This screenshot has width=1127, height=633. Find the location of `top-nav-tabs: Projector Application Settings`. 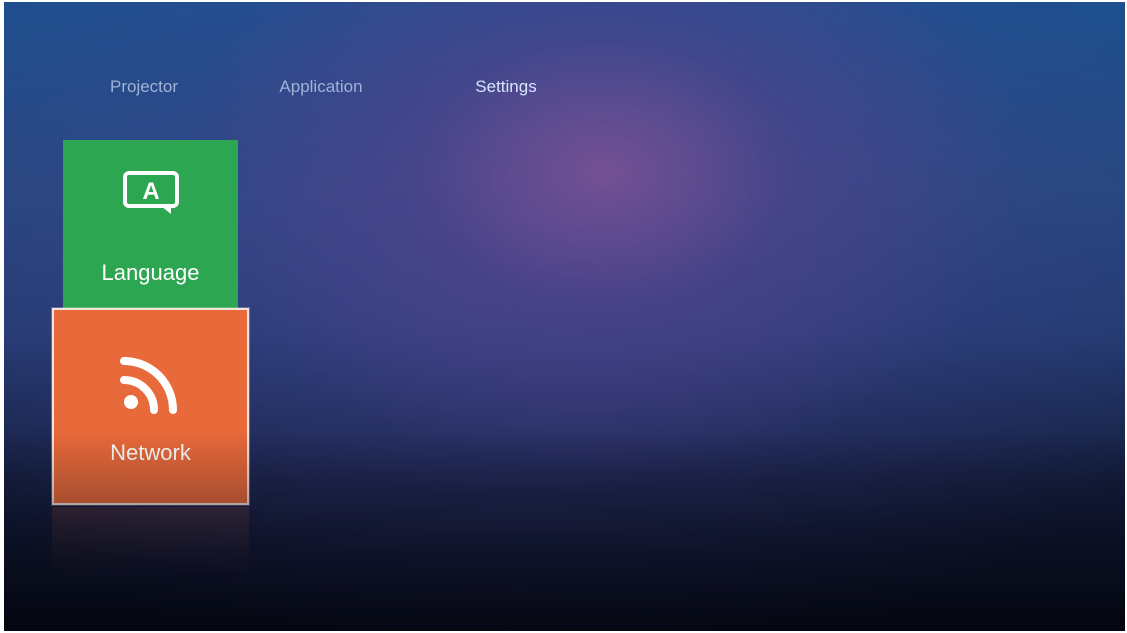

top-nav-tabs: Projector Application Settings is located at coordinates (354, 87).